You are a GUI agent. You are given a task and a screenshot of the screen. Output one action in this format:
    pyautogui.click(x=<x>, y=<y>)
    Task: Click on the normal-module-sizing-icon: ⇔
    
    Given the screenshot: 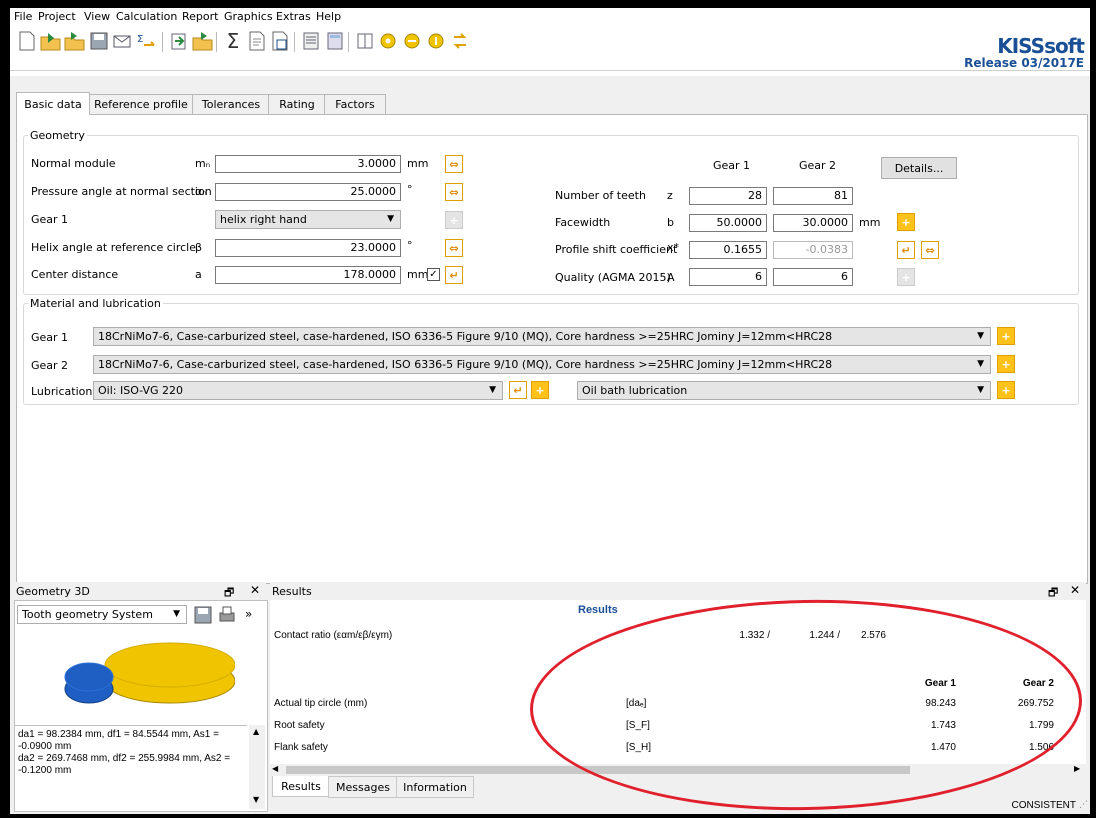 What is the action you would take?
    pyautogui.click(x=454, y=164)
    